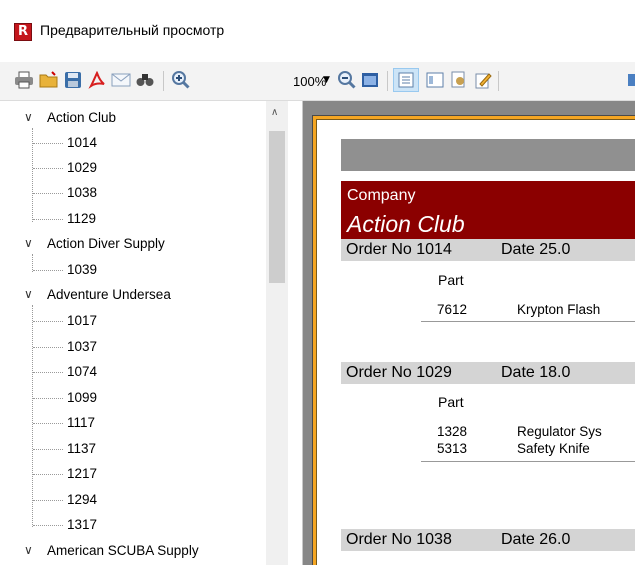 This screenshot has width=635, height=565. What do you see at coordinates (97, 80) in the screenshot?
I see `pdf-icon` at bounding box center [97, 80].